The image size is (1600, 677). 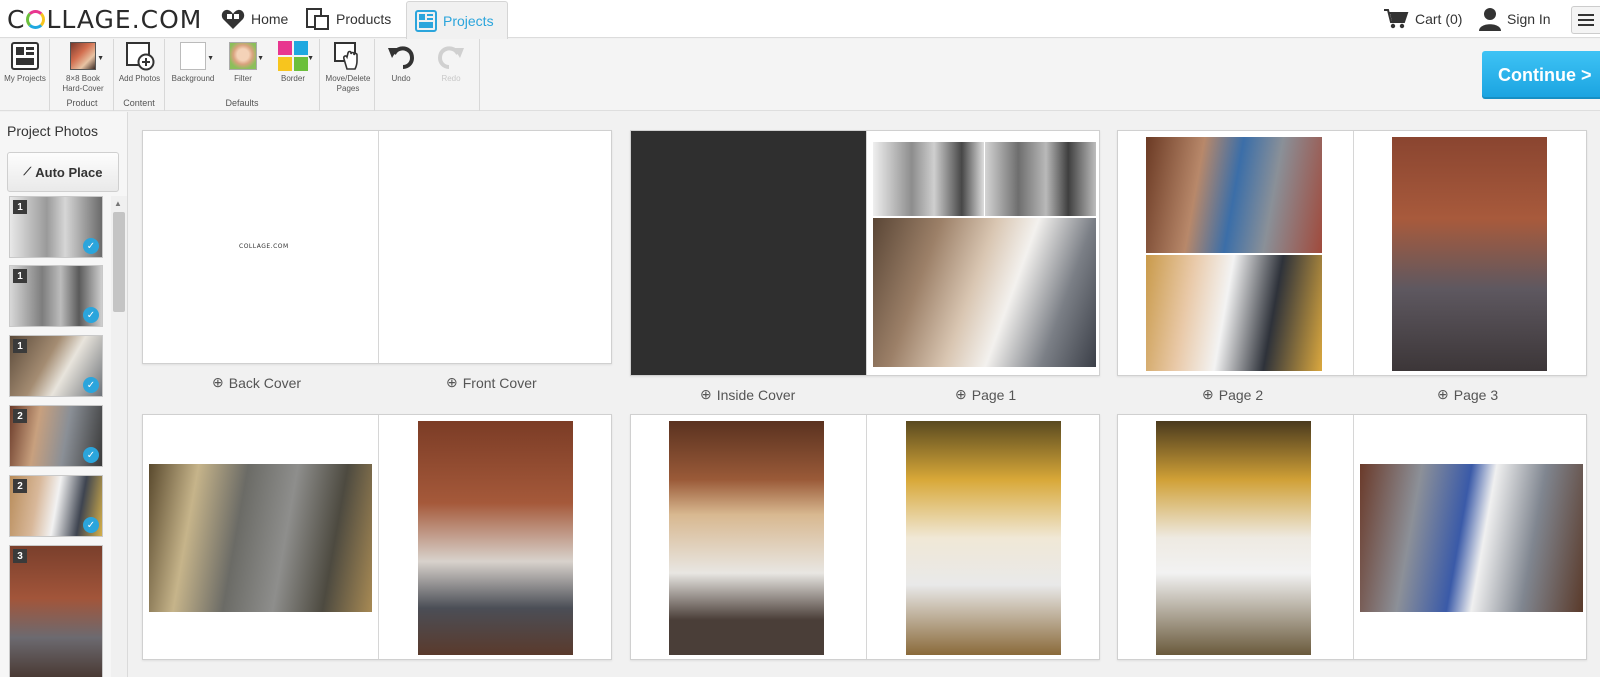 What do you see at coordinates (1541, 75) in the screenshot?
I see `continue-button: Continue >` at bounding box center [1541, 75].